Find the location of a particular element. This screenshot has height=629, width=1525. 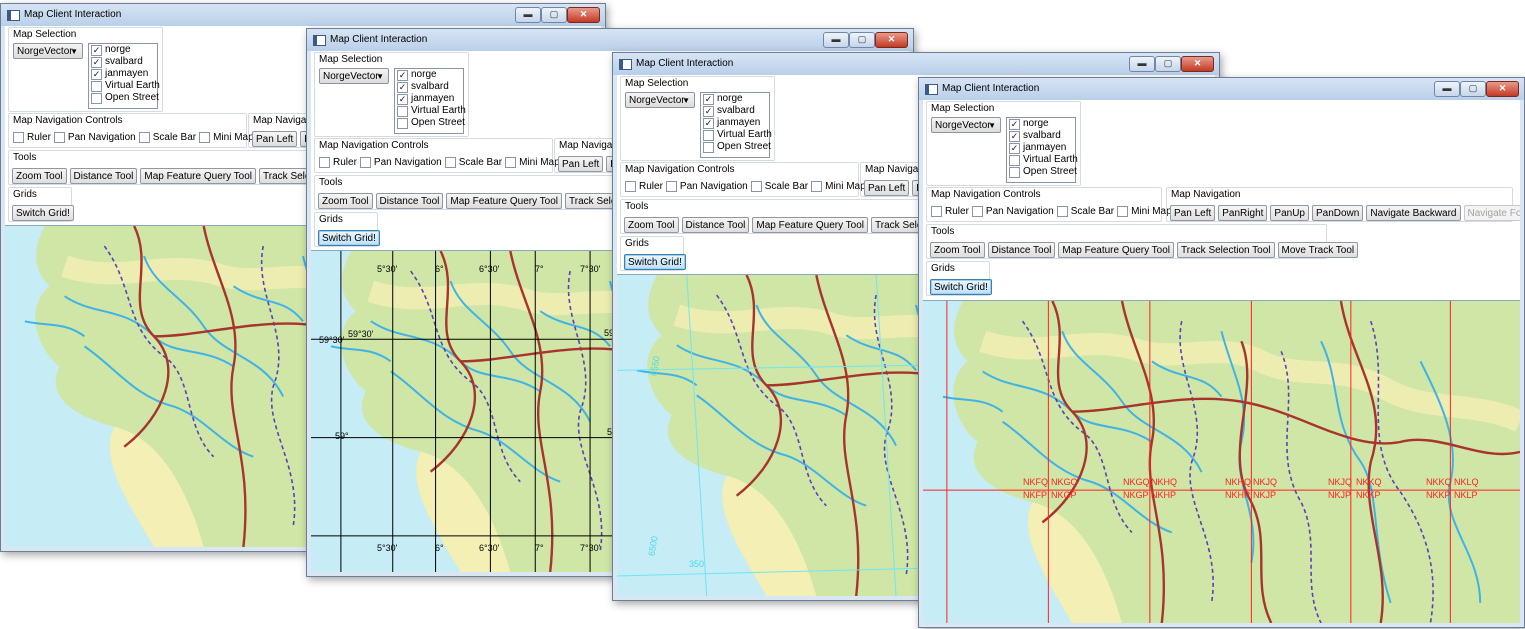

move-track-tool-button: Move Track Tool is located at coordinates (1318, 250).